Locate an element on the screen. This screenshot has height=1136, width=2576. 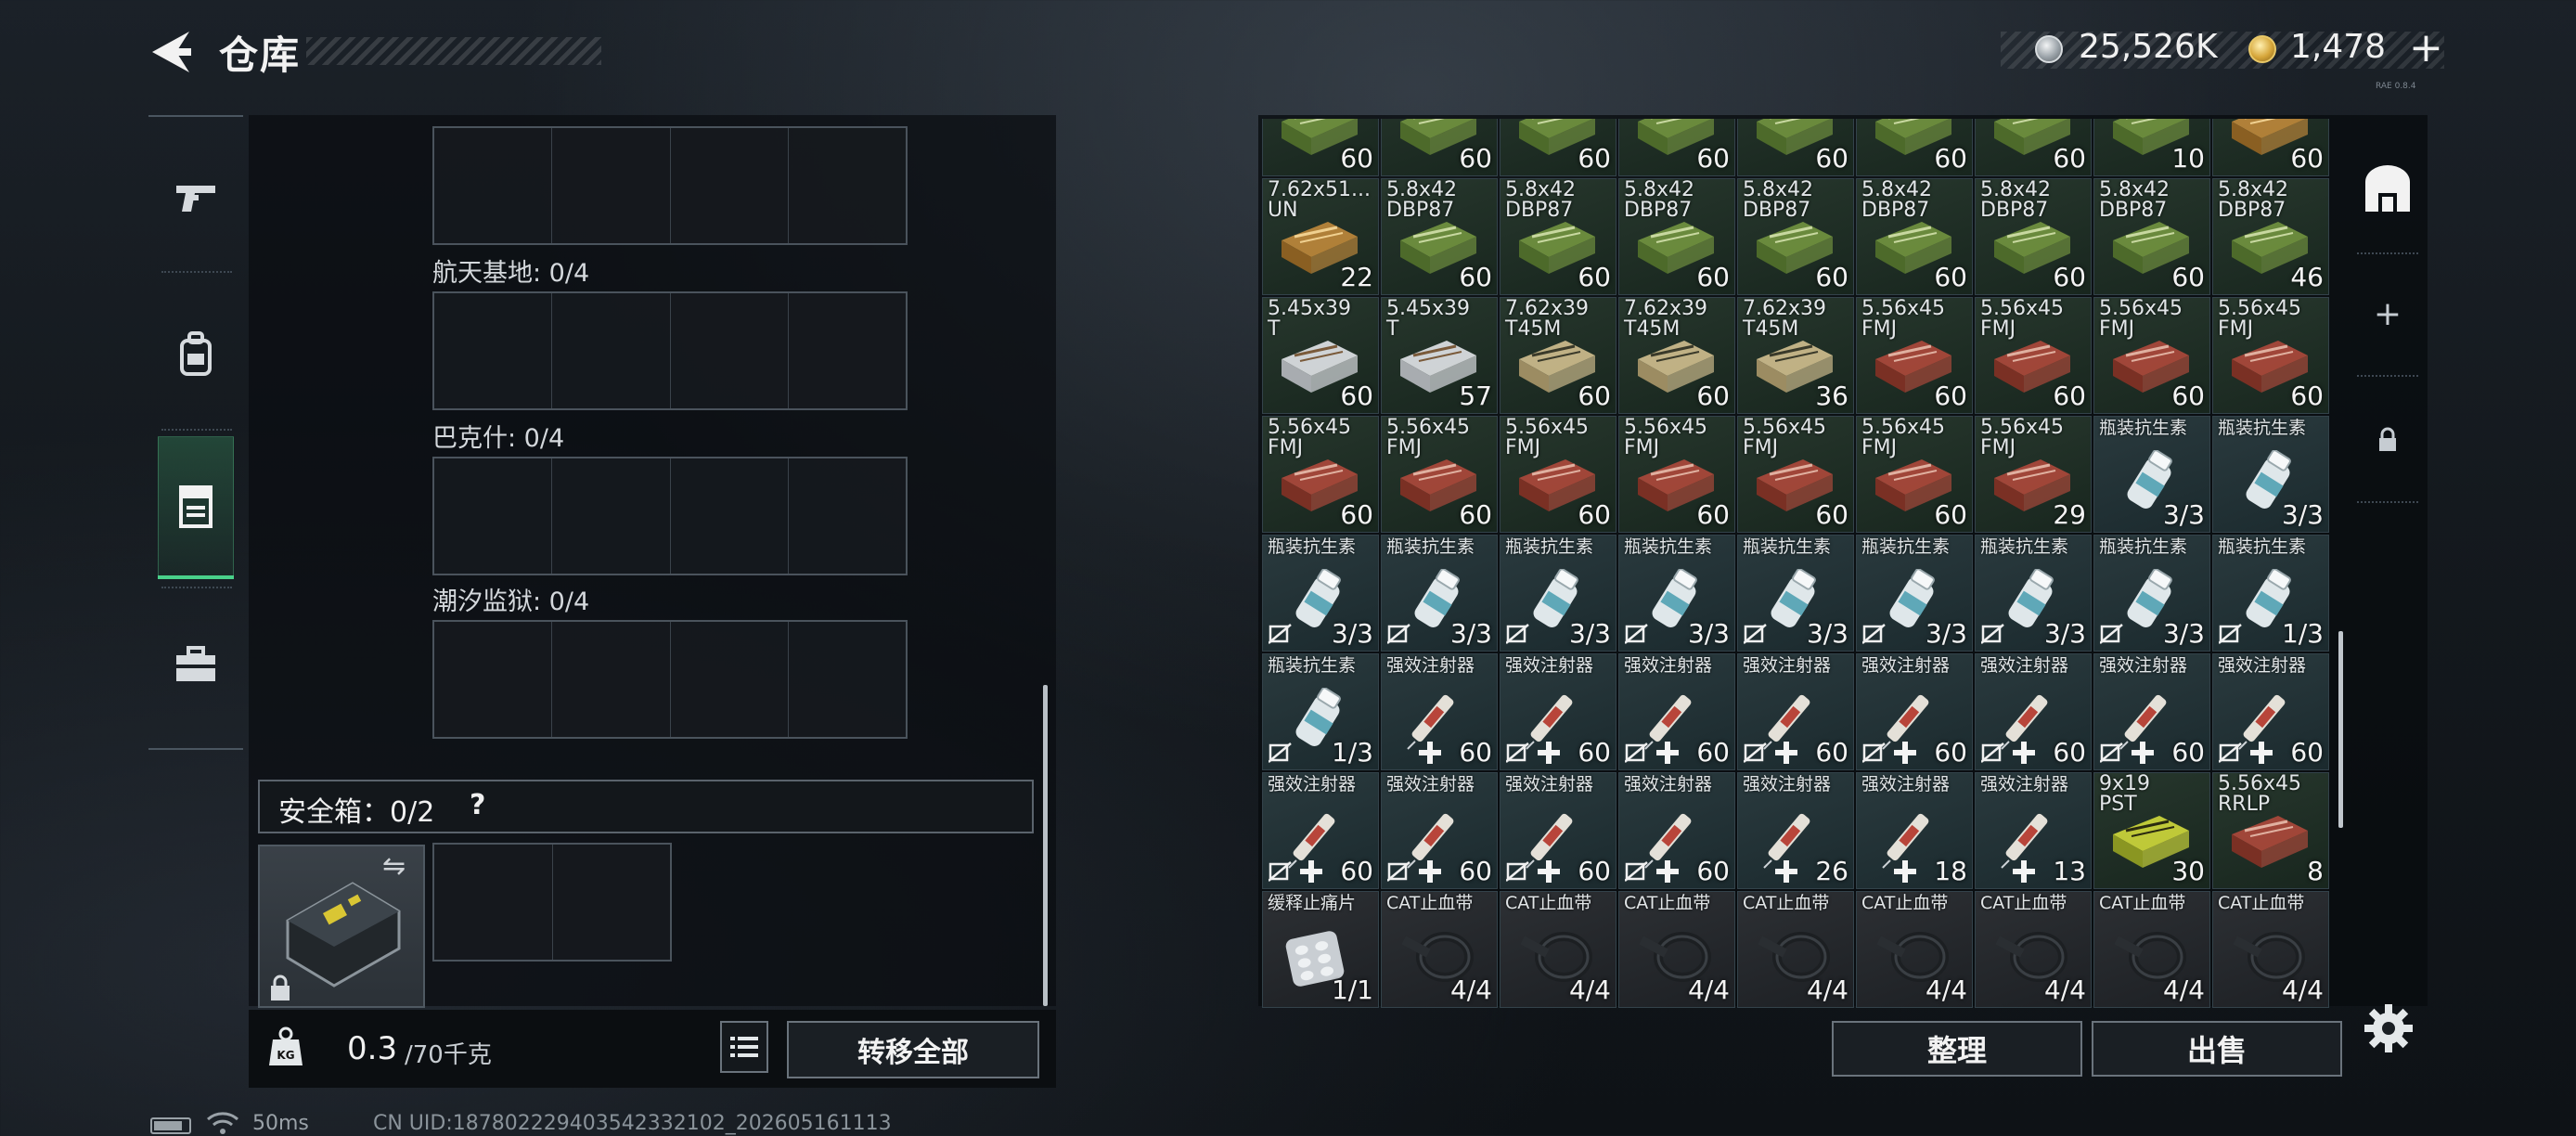
sort-button: 整理 is located at coordinates (1957, 1049).